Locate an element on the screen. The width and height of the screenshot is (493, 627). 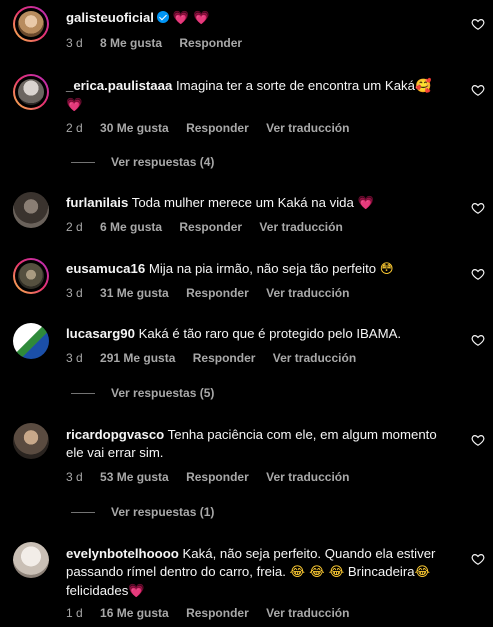
emoji: 😂 😂 😂 is located at coordinates (317, 572).